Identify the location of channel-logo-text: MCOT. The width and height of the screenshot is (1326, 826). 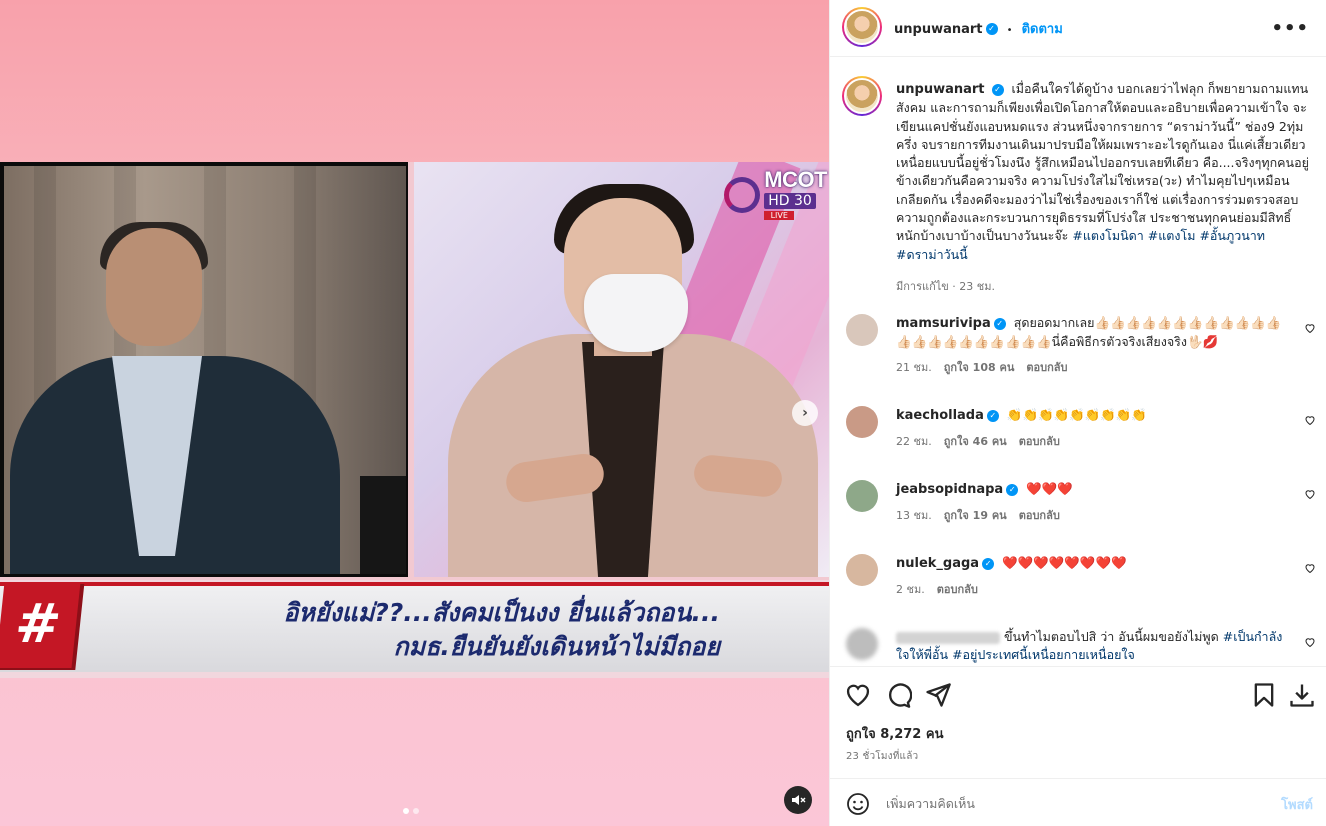
(795, 179).